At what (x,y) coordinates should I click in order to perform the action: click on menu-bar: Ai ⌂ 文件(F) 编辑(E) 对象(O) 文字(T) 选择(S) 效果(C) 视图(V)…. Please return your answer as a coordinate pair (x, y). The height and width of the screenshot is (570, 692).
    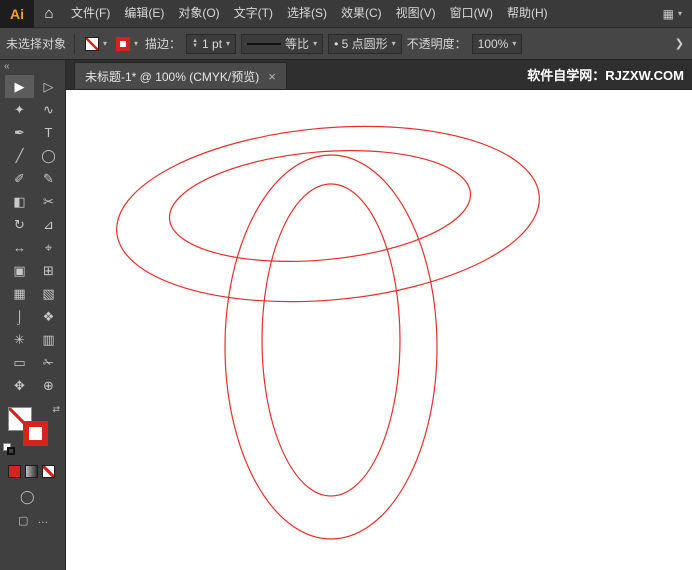
    Looking at the image, I should click on (346, 14).